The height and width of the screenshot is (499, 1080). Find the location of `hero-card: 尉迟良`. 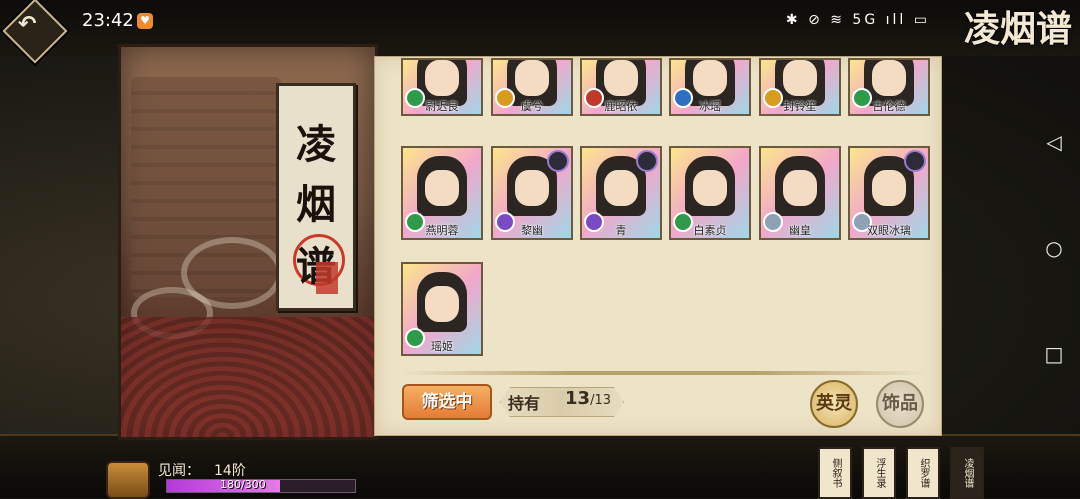

hero-card: 尉迟良 is located at coordinates (442, 87).